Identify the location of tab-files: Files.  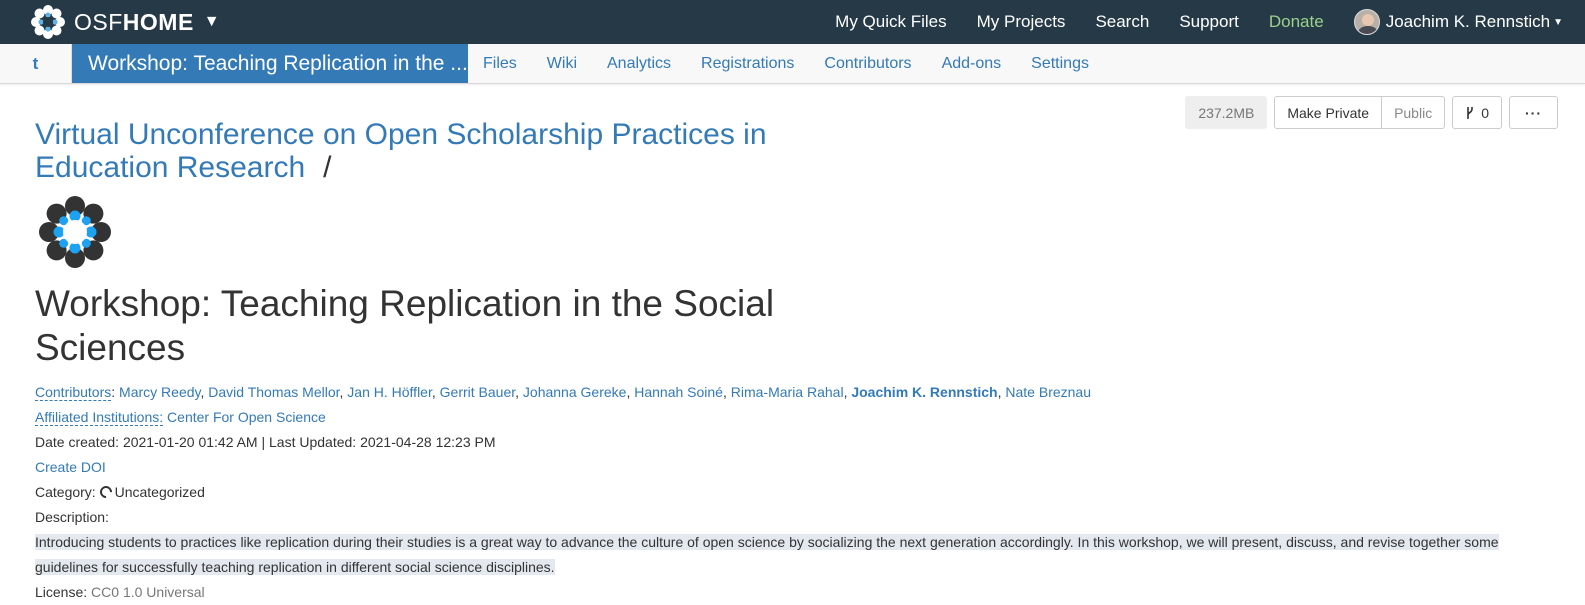
(500, 64).